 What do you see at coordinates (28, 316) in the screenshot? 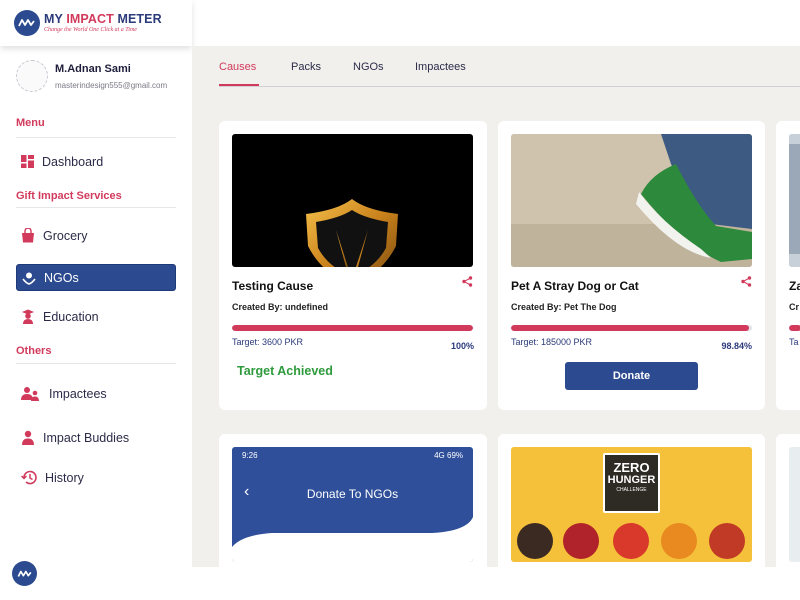
I see `graduate-icon` at bounding box center [28, 316].